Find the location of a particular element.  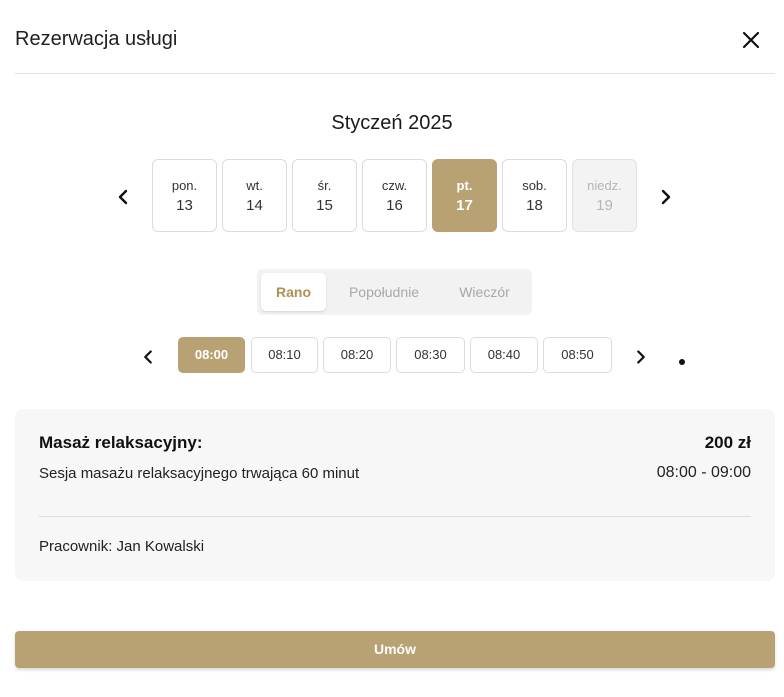

divider is located at coordinates (395, 516).